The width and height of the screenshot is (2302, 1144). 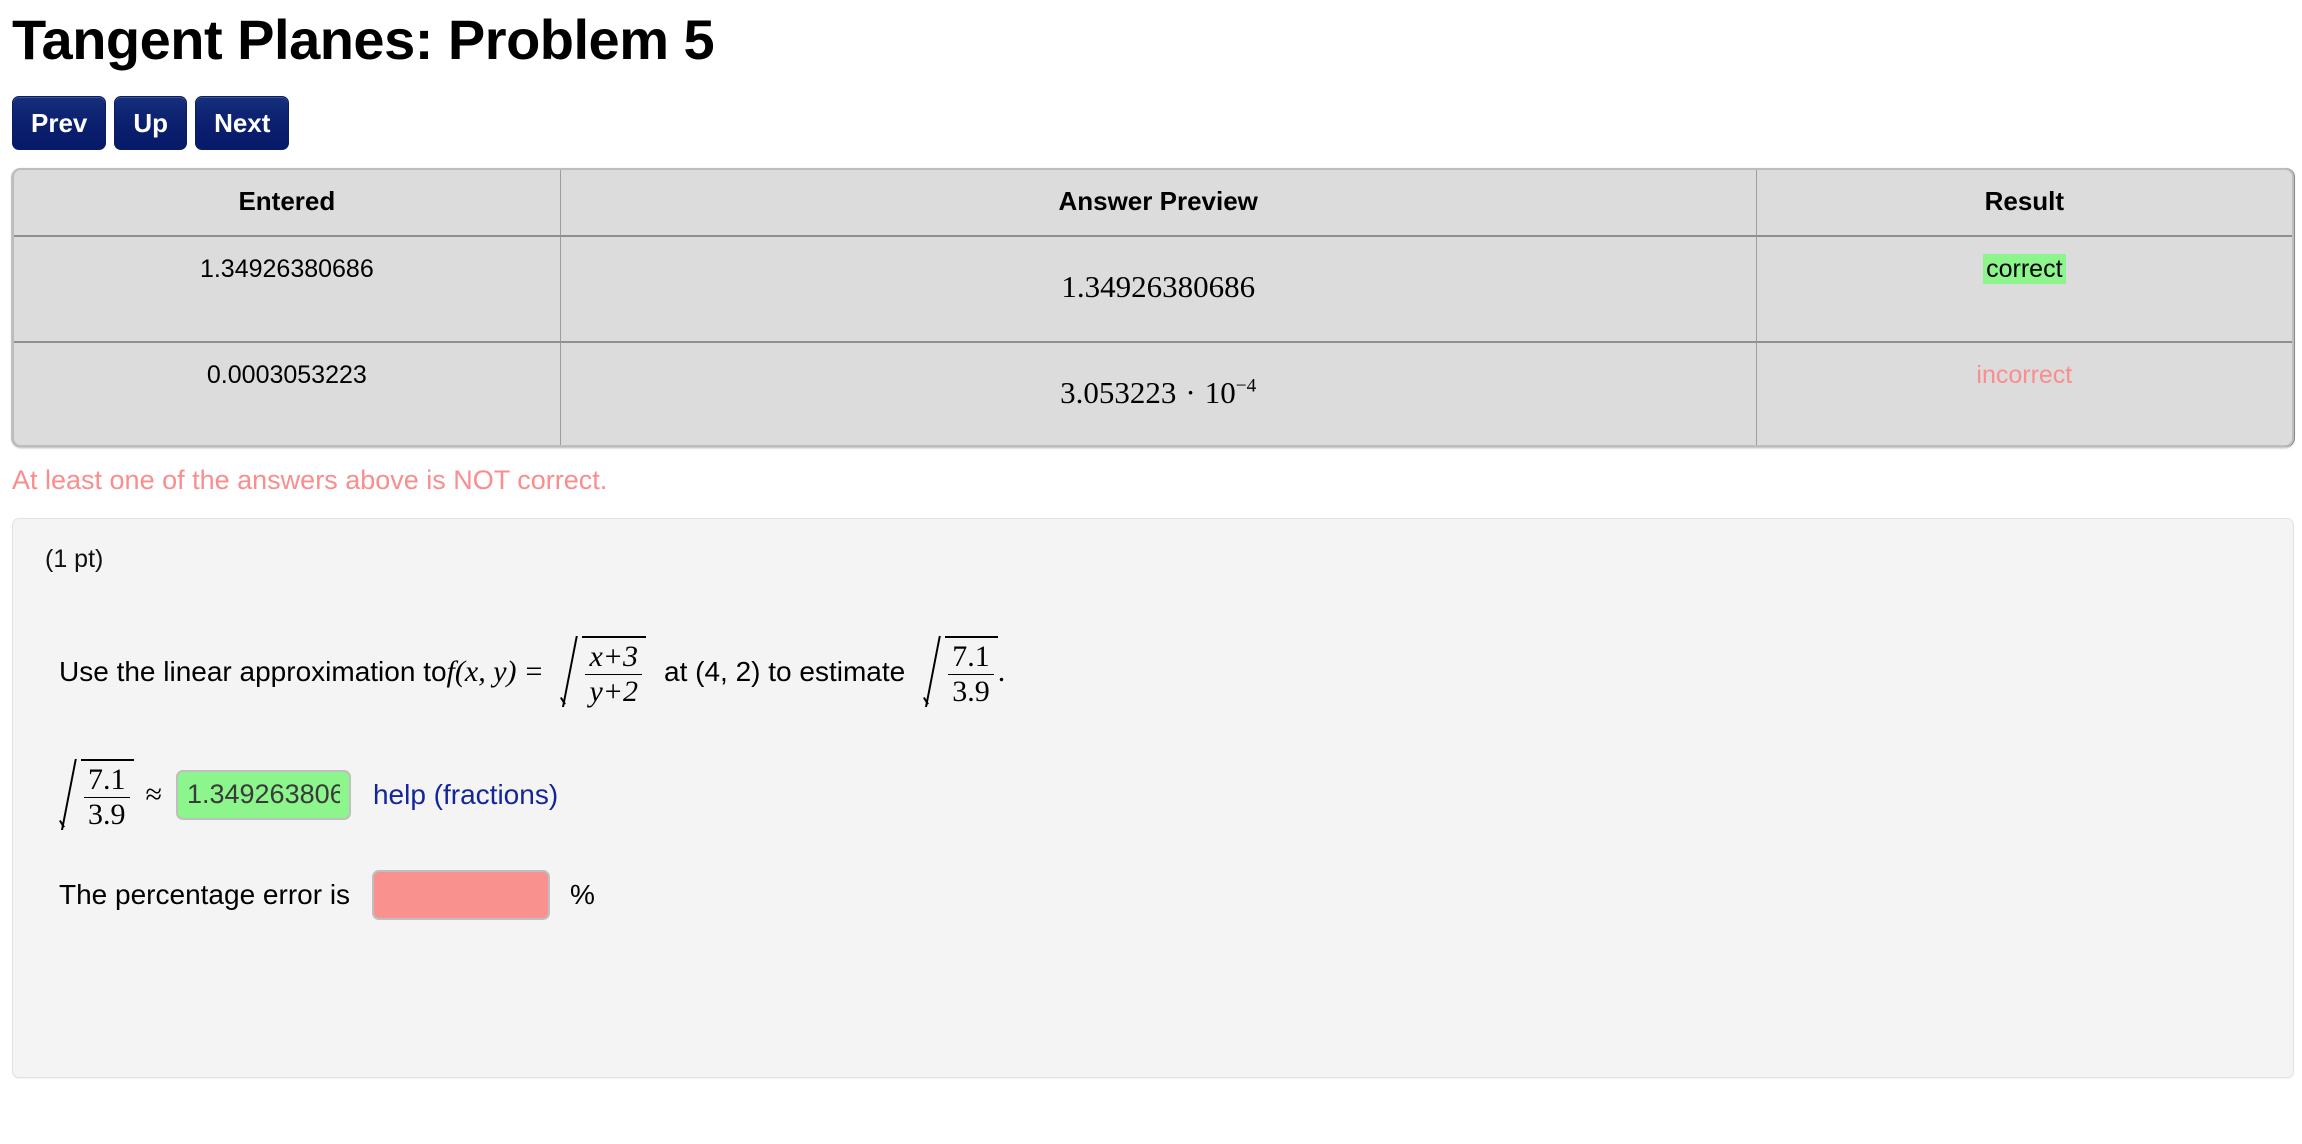 What do you see at coordinates (151, 123) in the screenshot?
I see `up-button: Up` at bounding box center [151, 123].